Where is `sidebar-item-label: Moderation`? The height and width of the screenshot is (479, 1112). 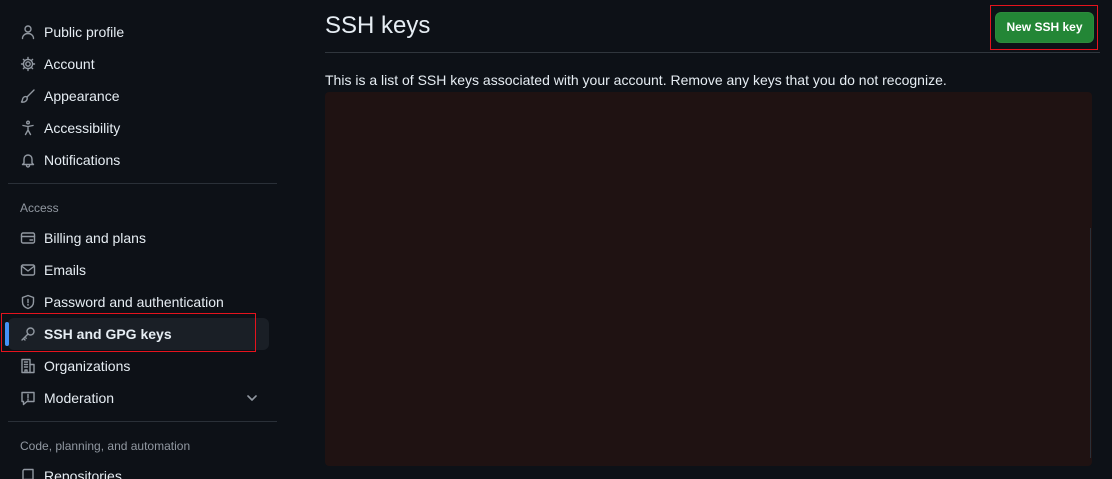 sidebar-item-label: Moderation is located at coordinates (79, 398).